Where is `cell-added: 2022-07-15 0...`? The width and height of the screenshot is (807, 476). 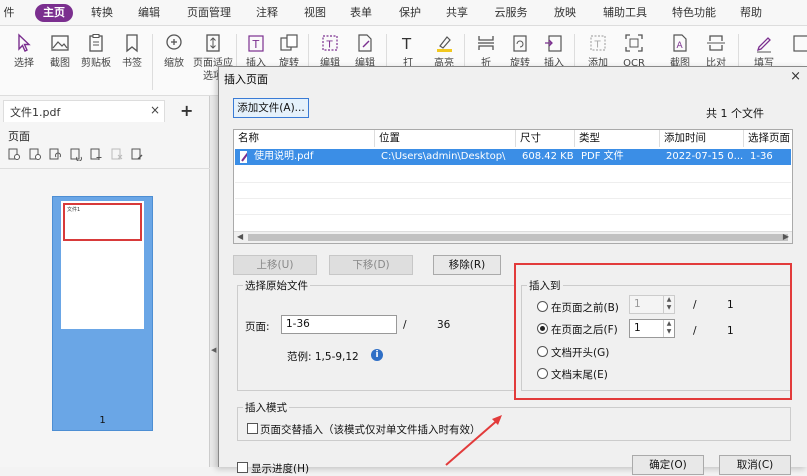 cell-added: 2022-07-15 0... is located at coordinates (705, 156).